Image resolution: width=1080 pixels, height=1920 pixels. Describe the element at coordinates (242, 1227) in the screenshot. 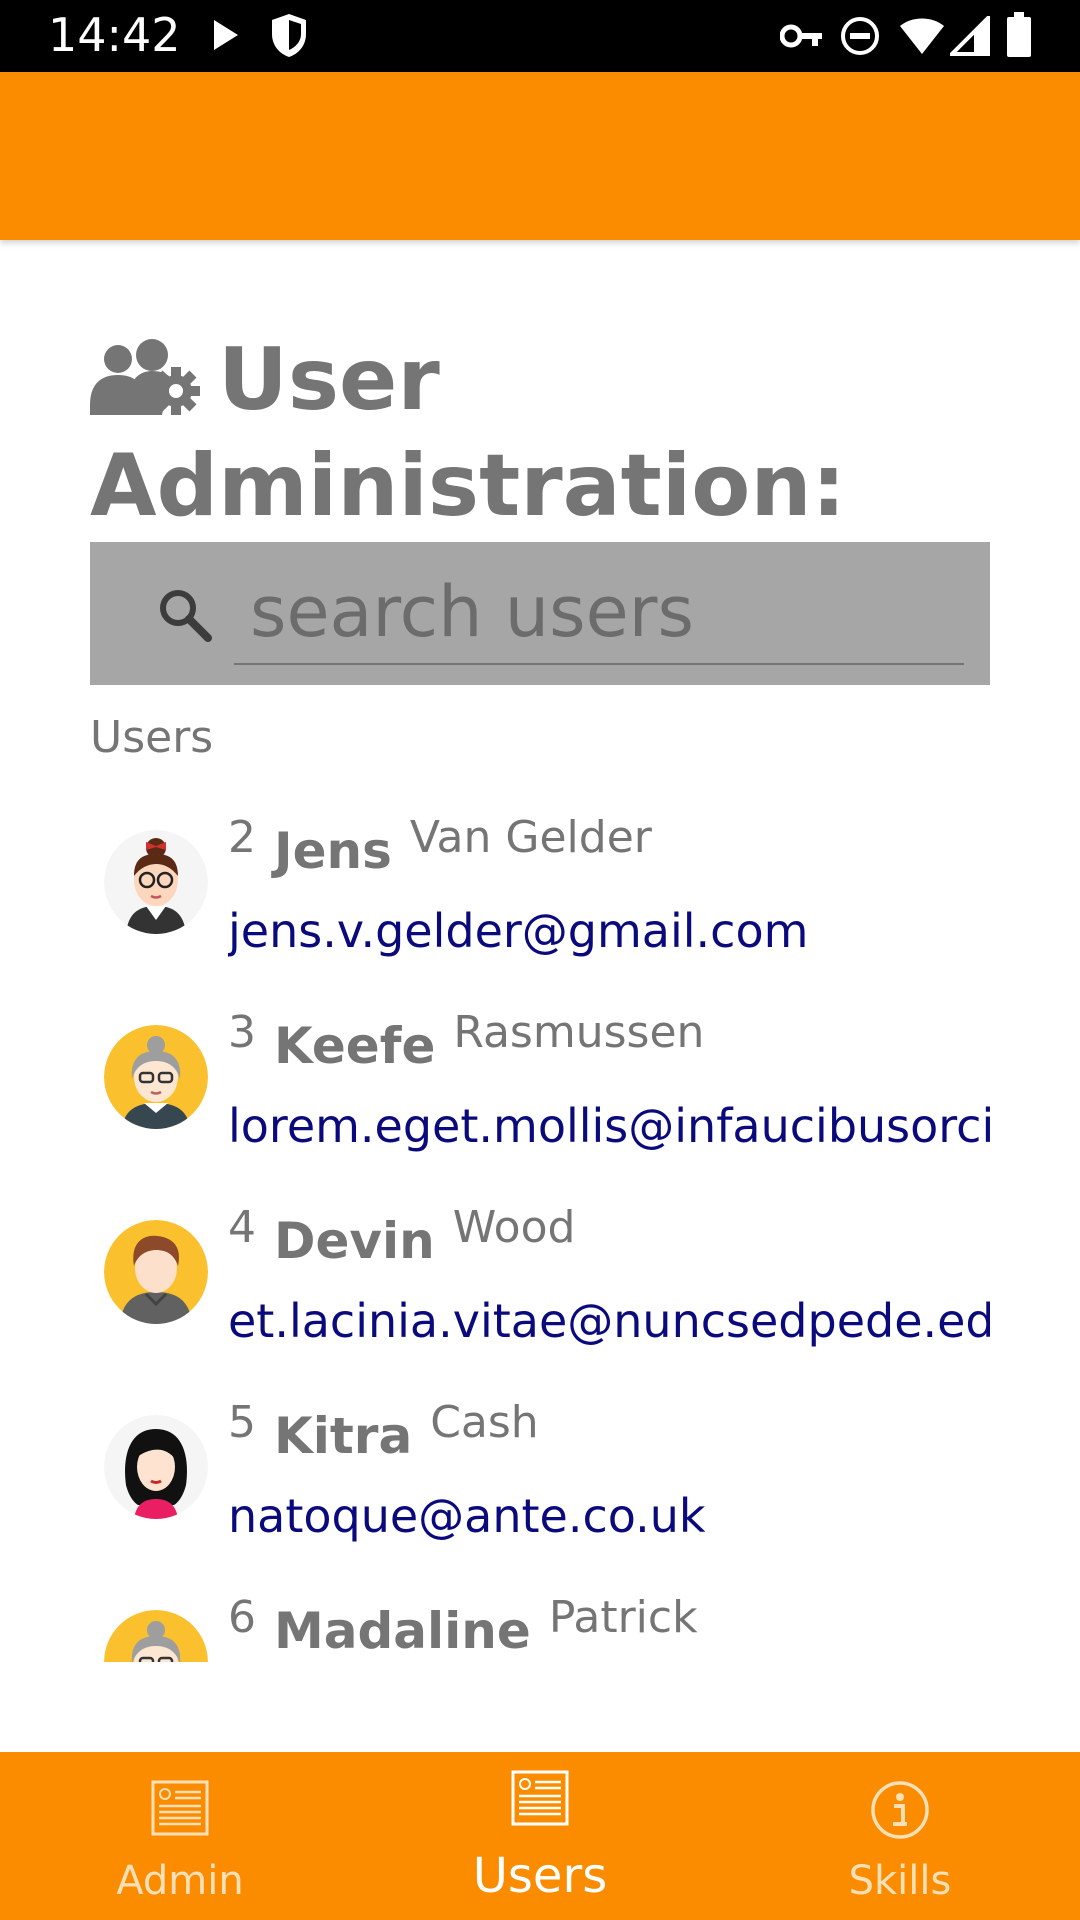

I see `user-id: 4` at that location.